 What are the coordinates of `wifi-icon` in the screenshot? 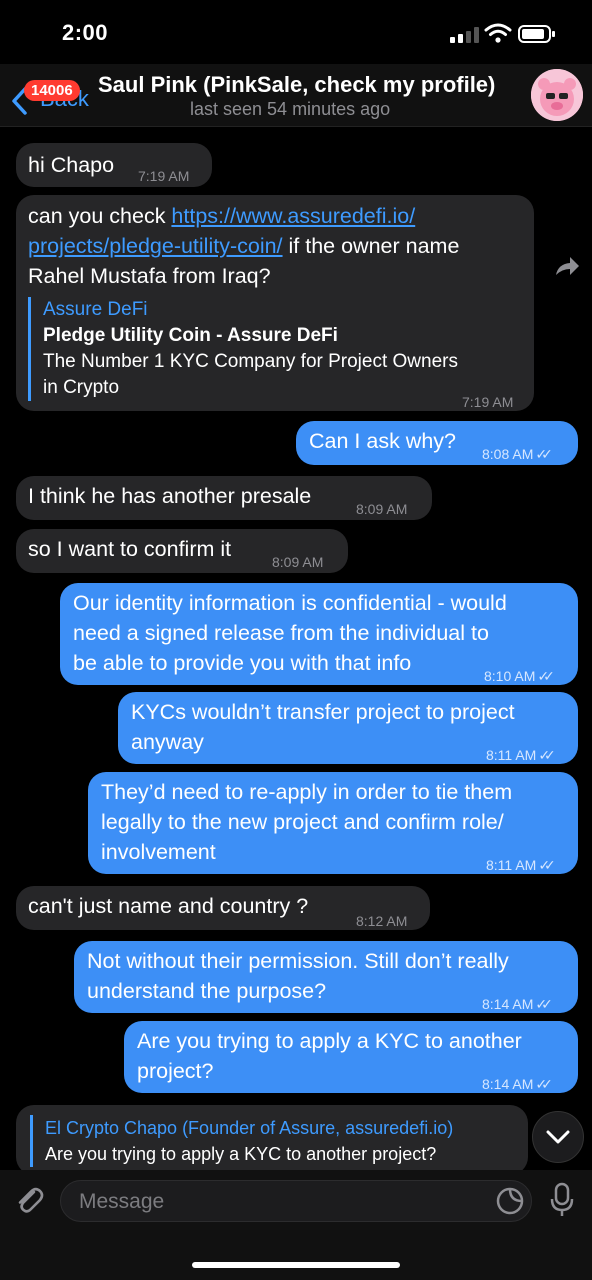 It's located at (498, 33).